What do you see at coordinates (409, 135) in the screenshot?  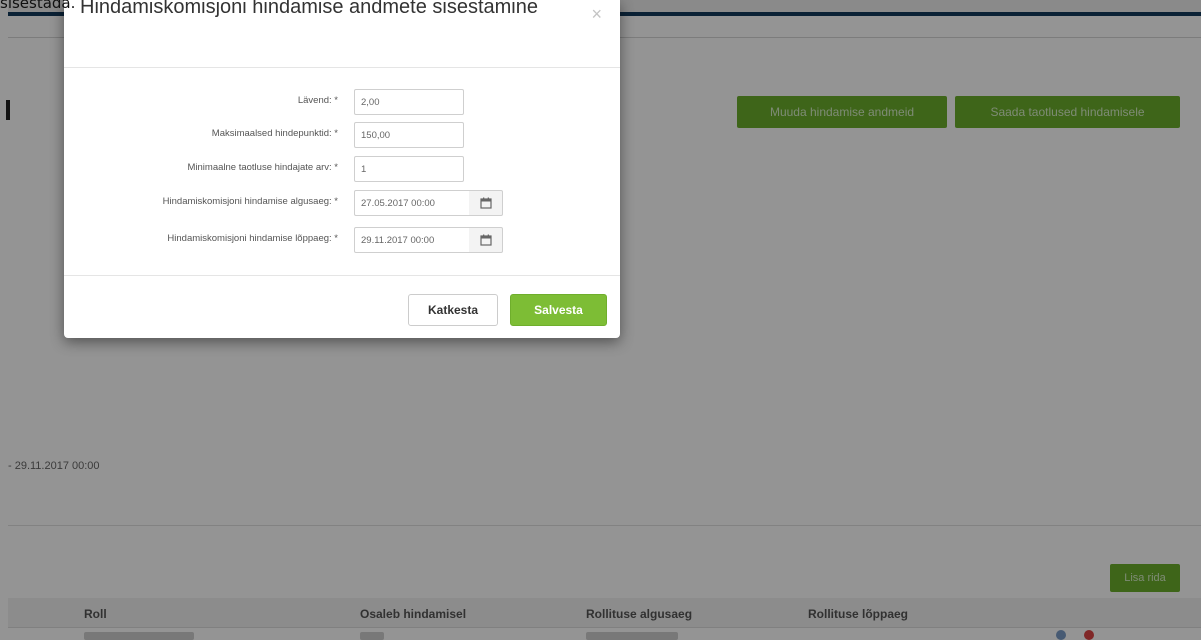 I see `max-points-input` at bounding box center [409, 135].